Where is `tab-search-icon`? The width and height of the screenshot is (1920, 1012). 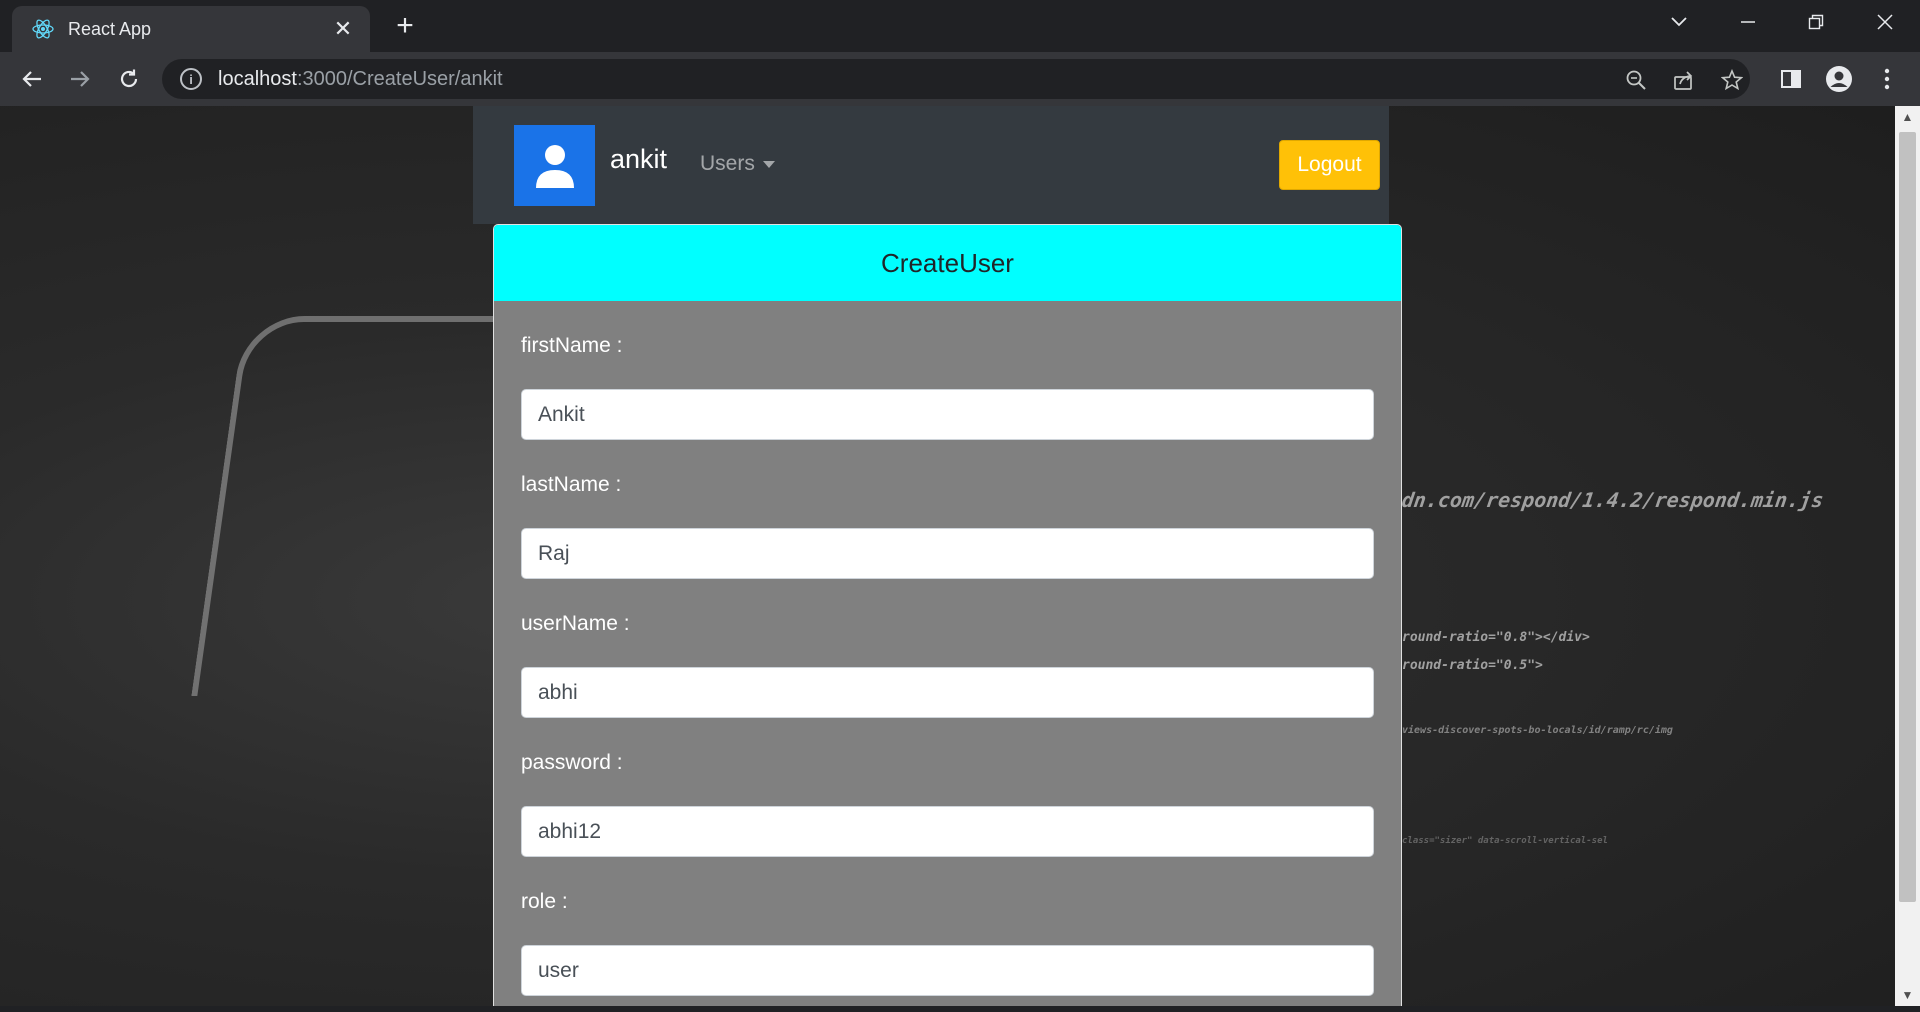
tab-search-icon is located at coordinates (1679, 22).